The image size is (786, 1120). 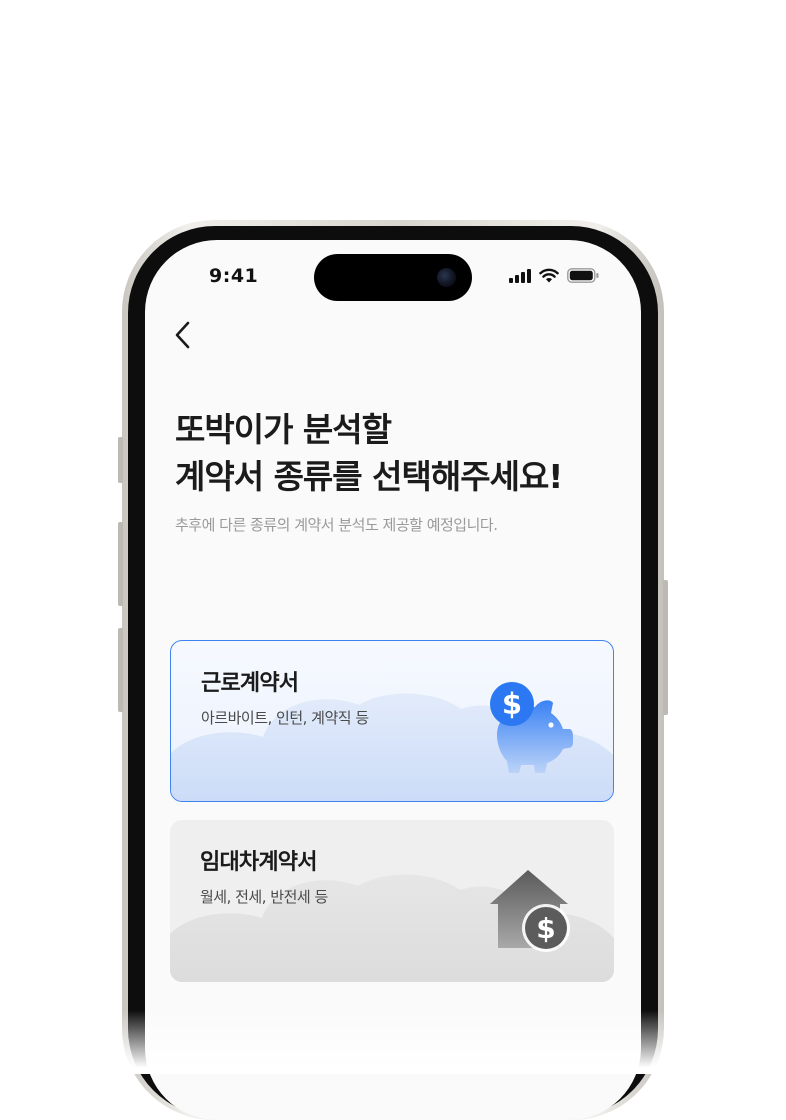 I want to click on phone-volume-up-button, so click(x=120, y=564).